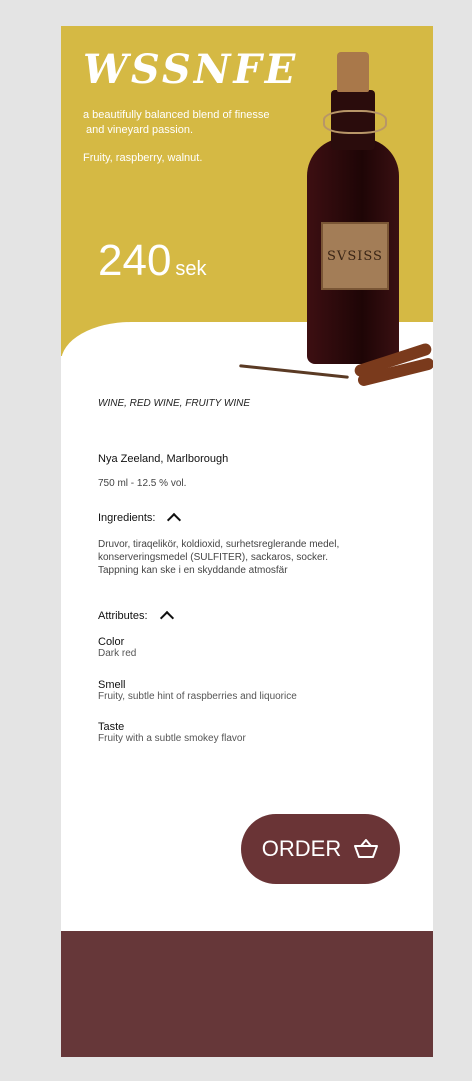  Describe the element at coordinates (117, 653) in the screenshot. I see `attribute-value: Dark red` at that location.